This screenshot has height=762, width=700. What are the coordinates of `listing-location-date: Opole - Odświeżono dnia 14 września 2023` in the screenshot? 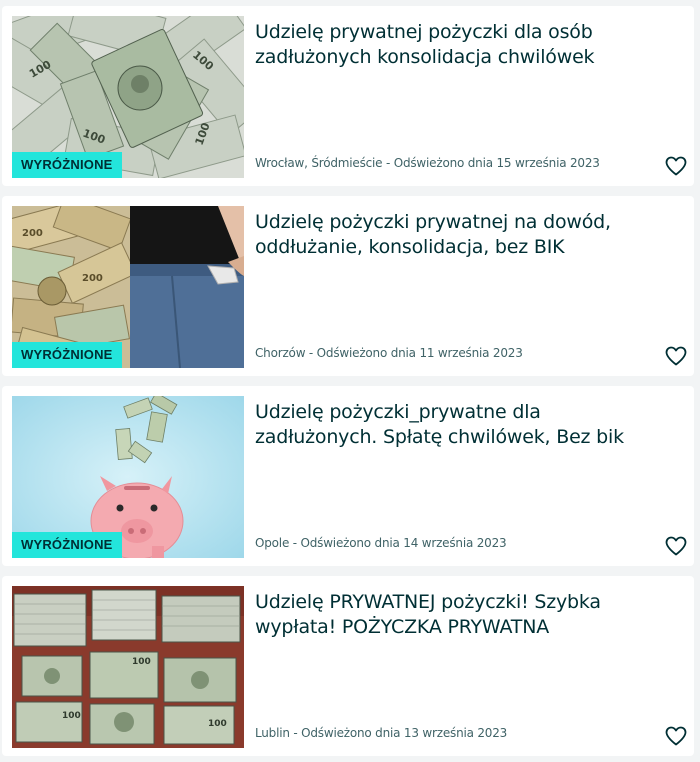 It's located at (381, 543).